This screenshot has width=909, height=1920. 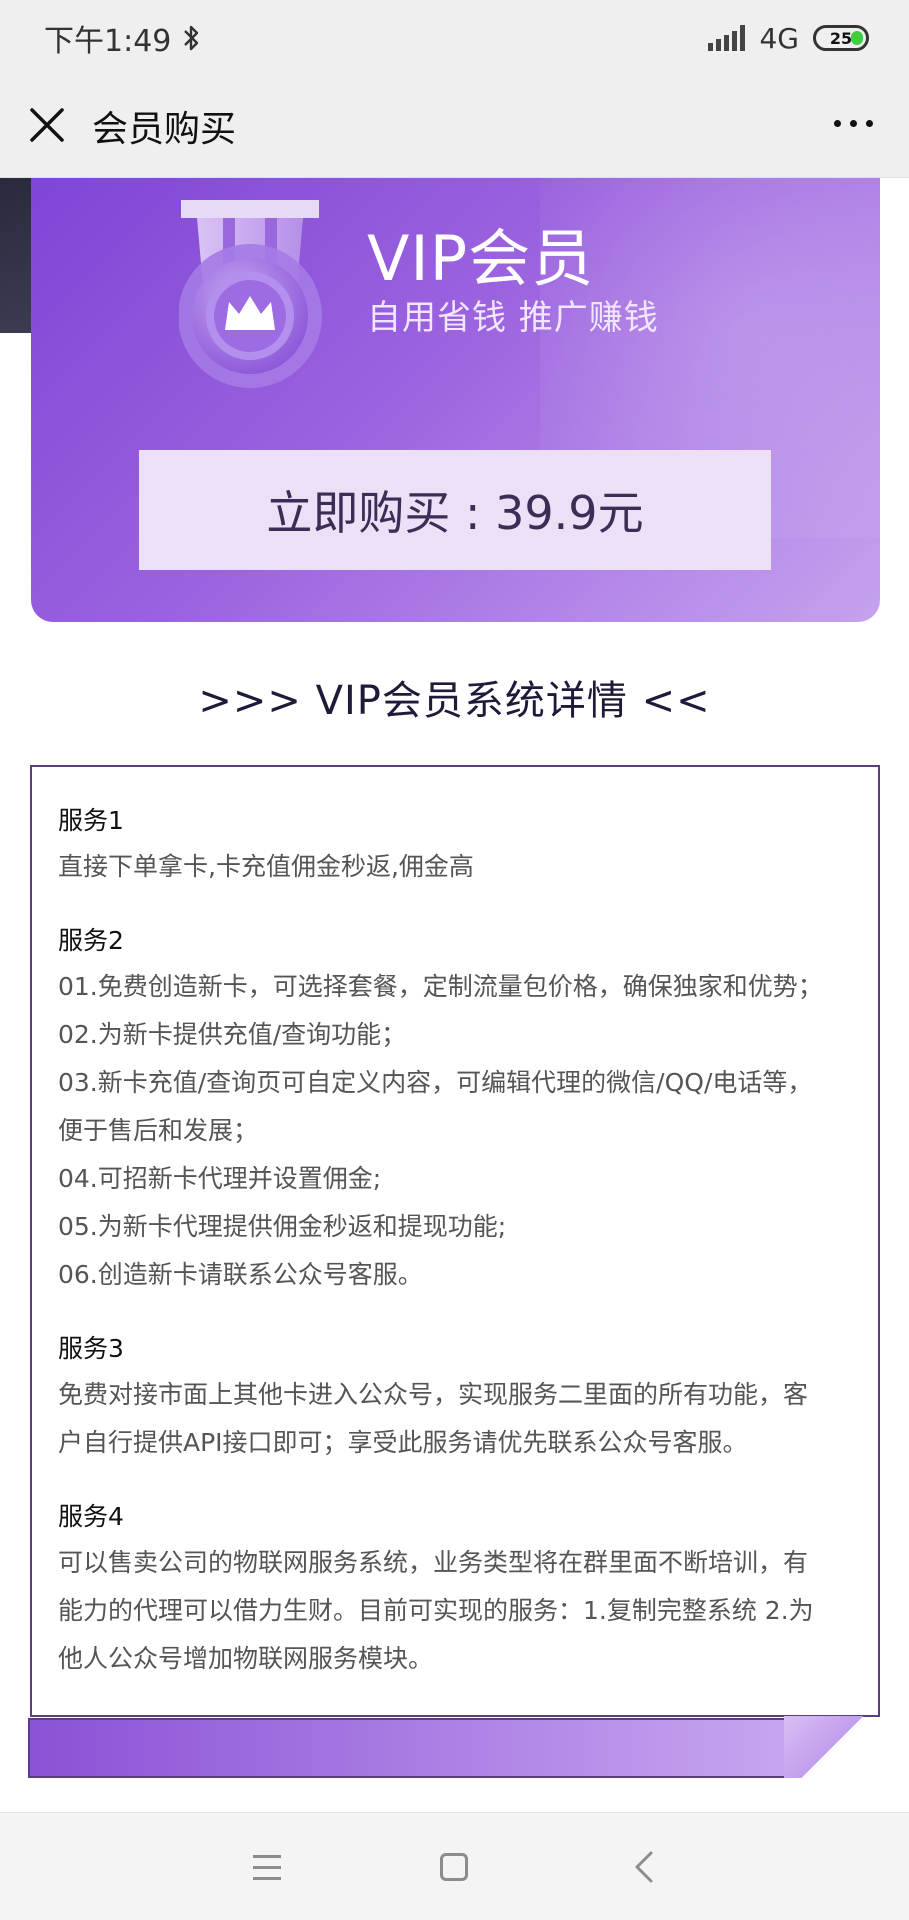 What do you see at coordinates (91, 1516) in the screenshot?
I see `service-title: 服务4` at bounding box center [91, 1516].